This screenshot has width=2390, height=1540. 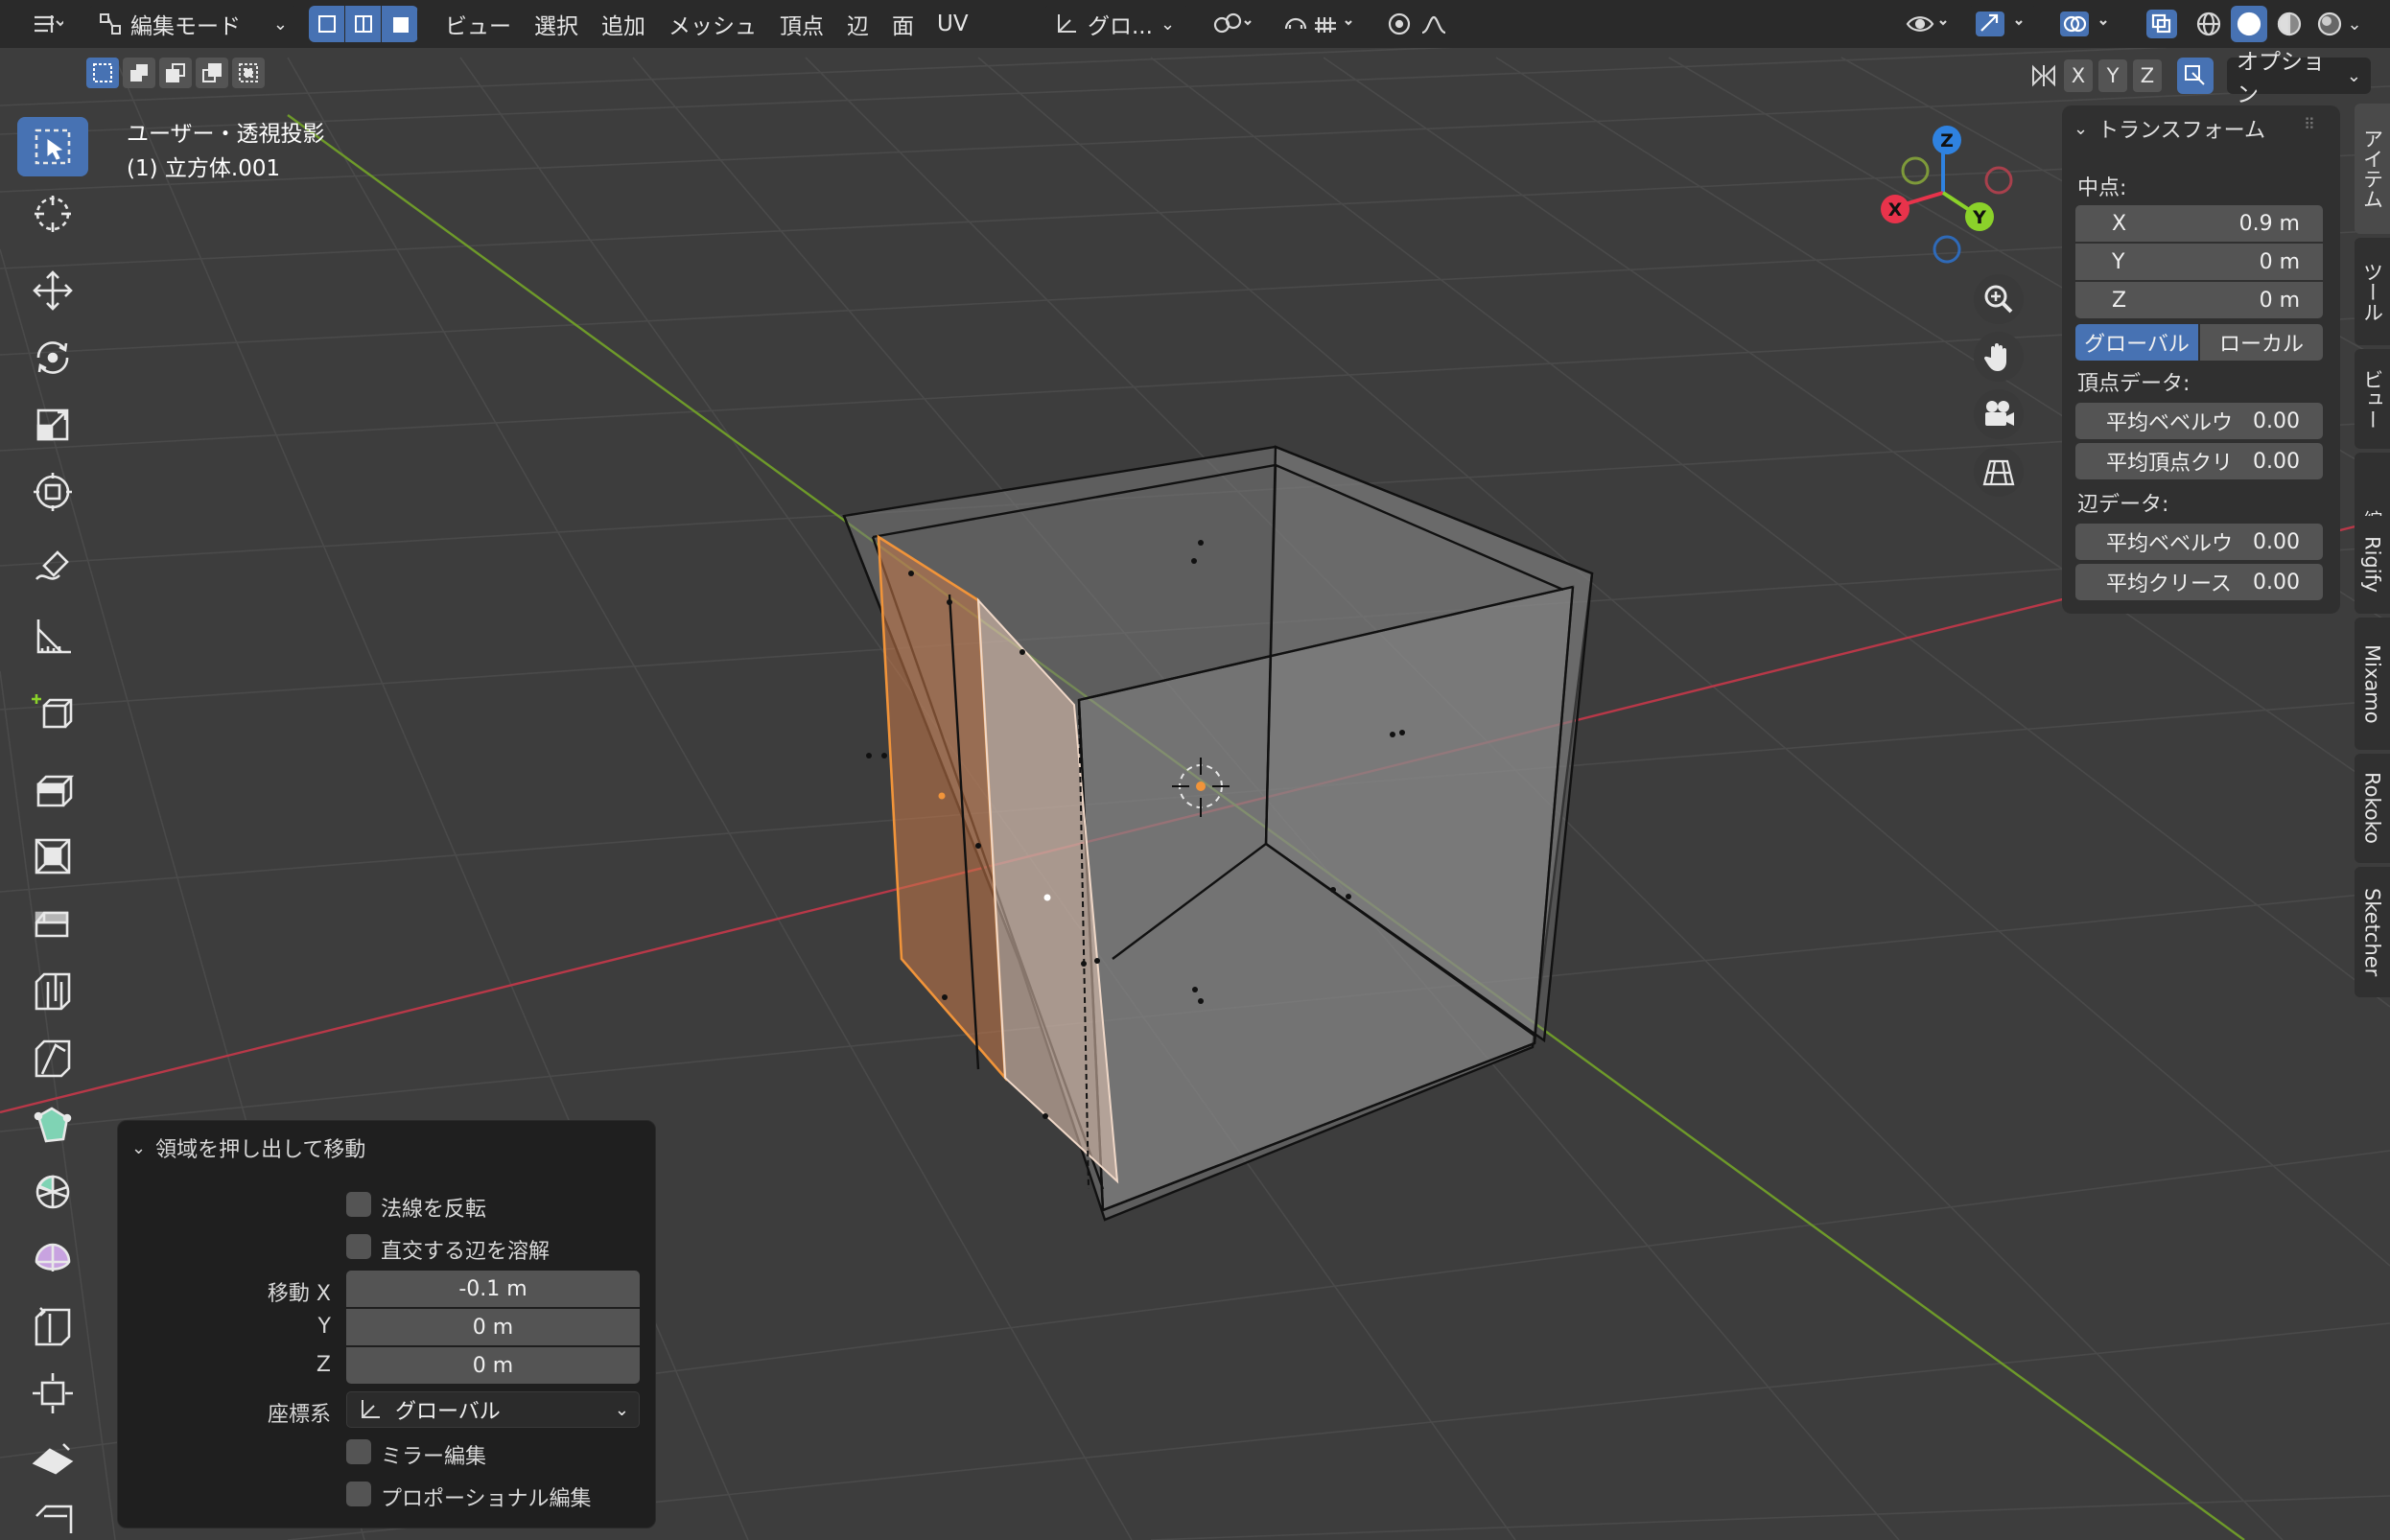 I want to click on rip-tool, so click(x=52, y=1519).